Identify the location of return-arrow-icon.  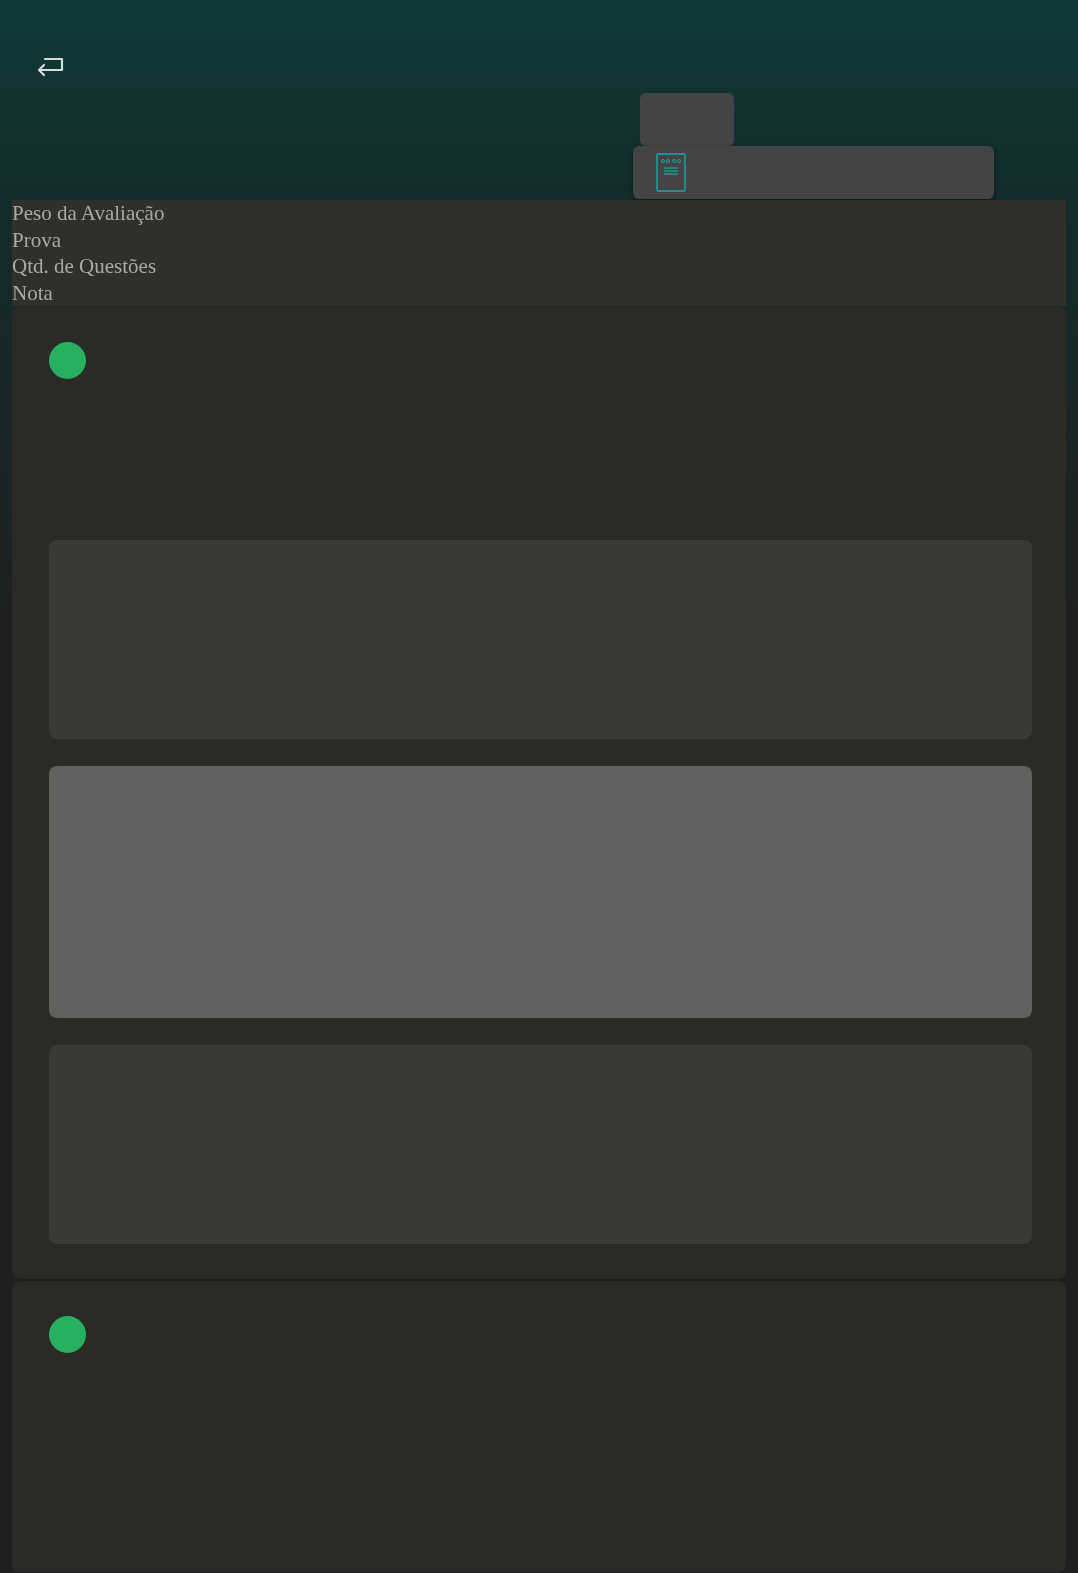
(50, 67).